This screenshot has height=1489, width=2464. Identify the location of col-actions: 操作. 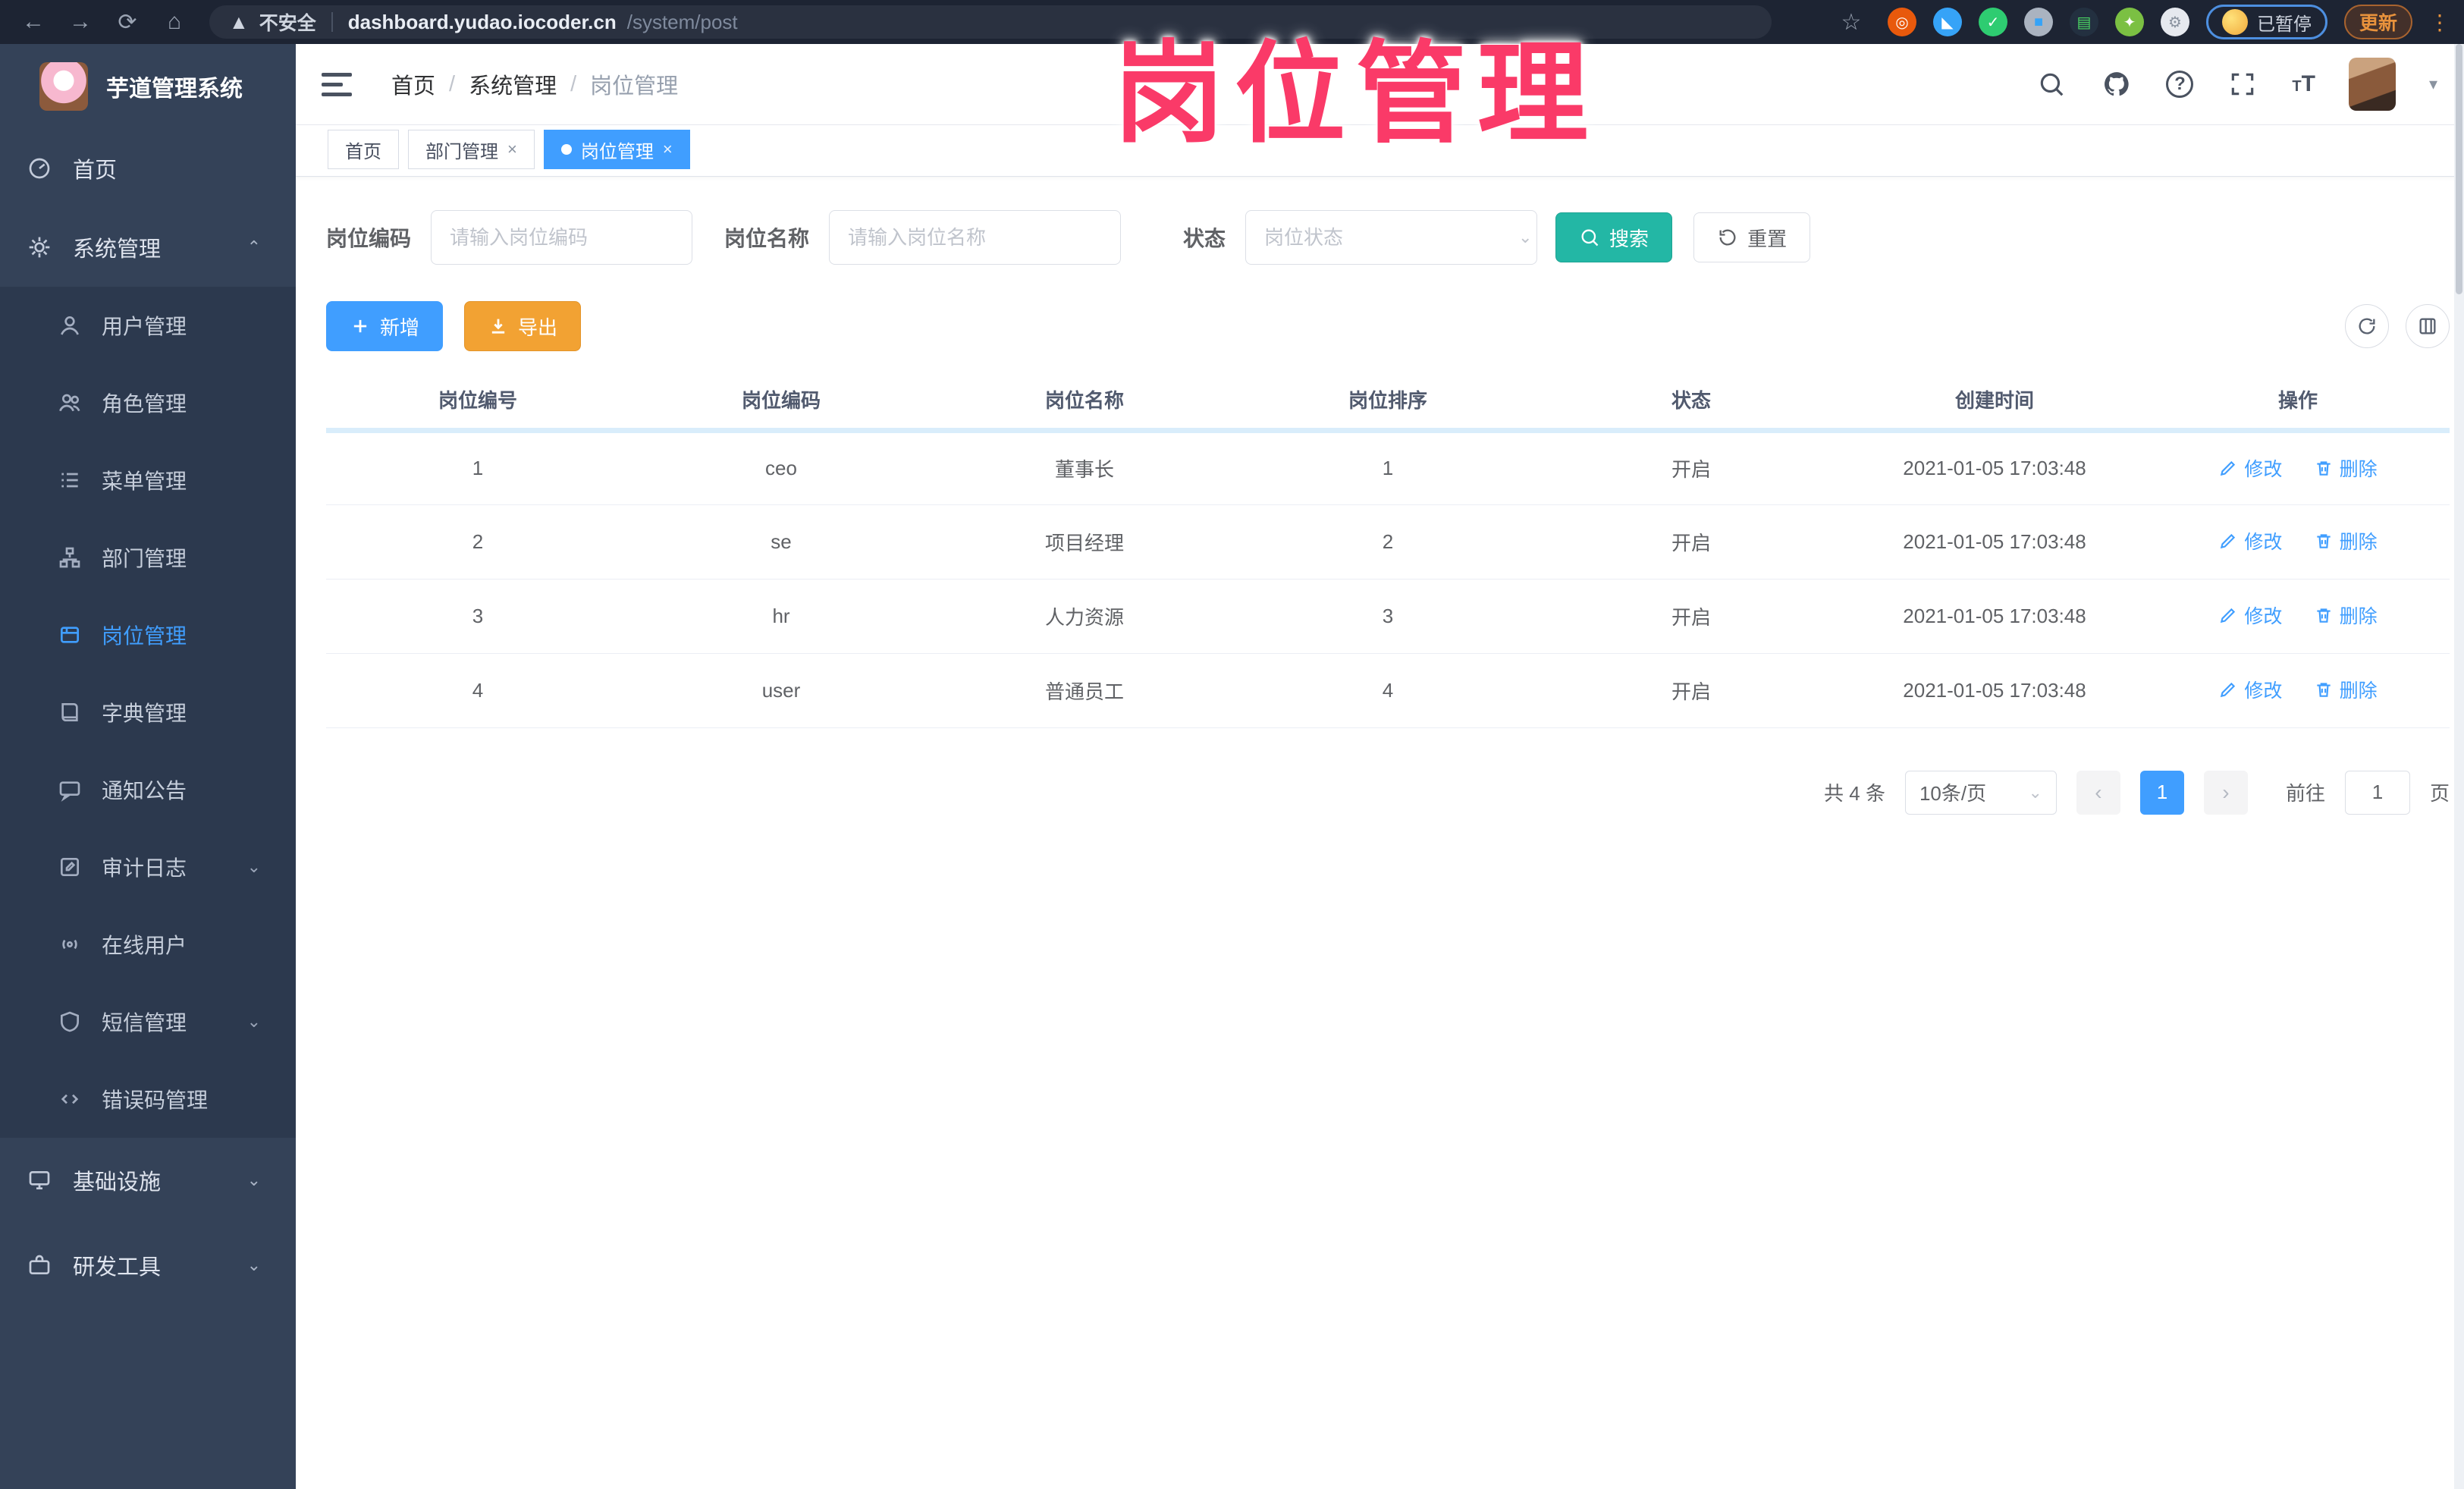
(2298, 402).